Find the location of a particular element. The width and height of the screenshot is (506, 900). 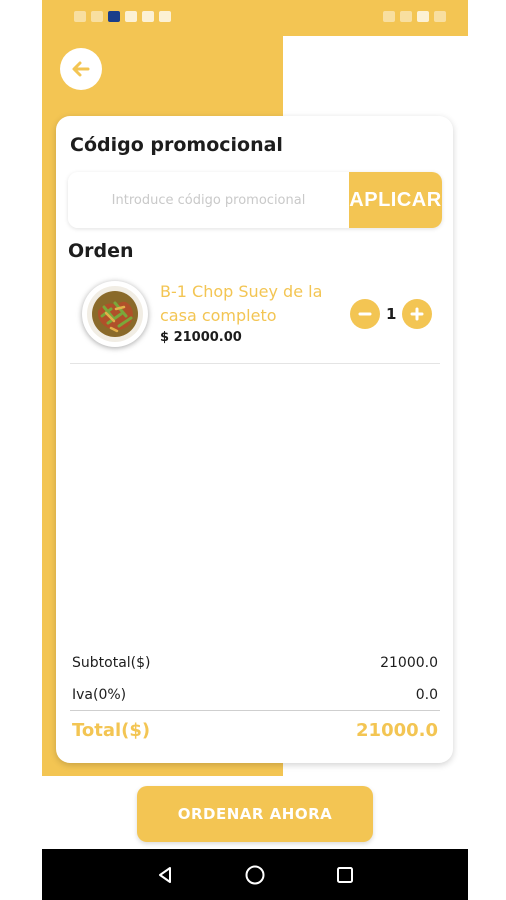

promo-code-row: APLICAR is located at coordinates (255, 200).